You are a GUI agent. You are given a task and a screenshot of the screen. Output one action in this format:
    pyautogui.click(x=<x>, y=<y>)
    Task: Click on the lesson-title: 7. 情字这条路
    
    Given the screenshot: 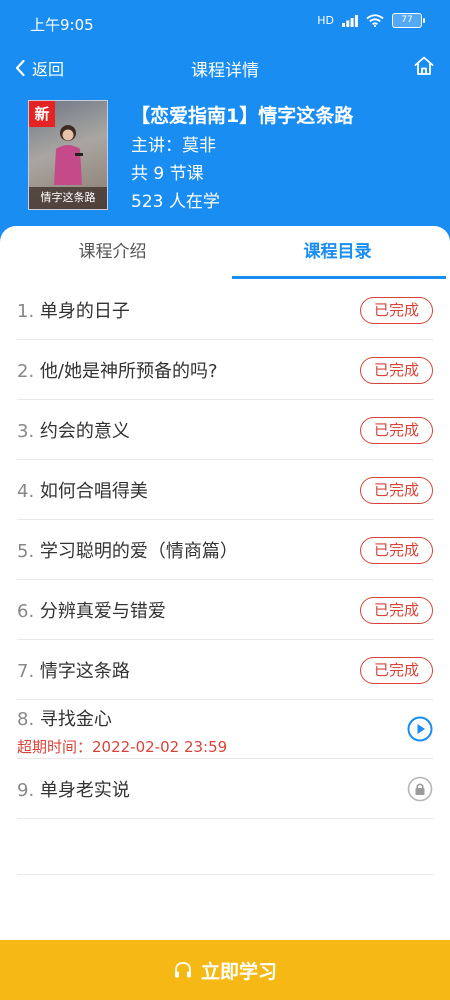 What is the action you would take?
    pyautogui.click(x=73, y=670)
    